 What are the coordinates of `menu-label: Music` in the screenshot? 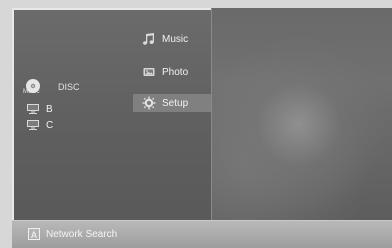 It's located at (175, 39).